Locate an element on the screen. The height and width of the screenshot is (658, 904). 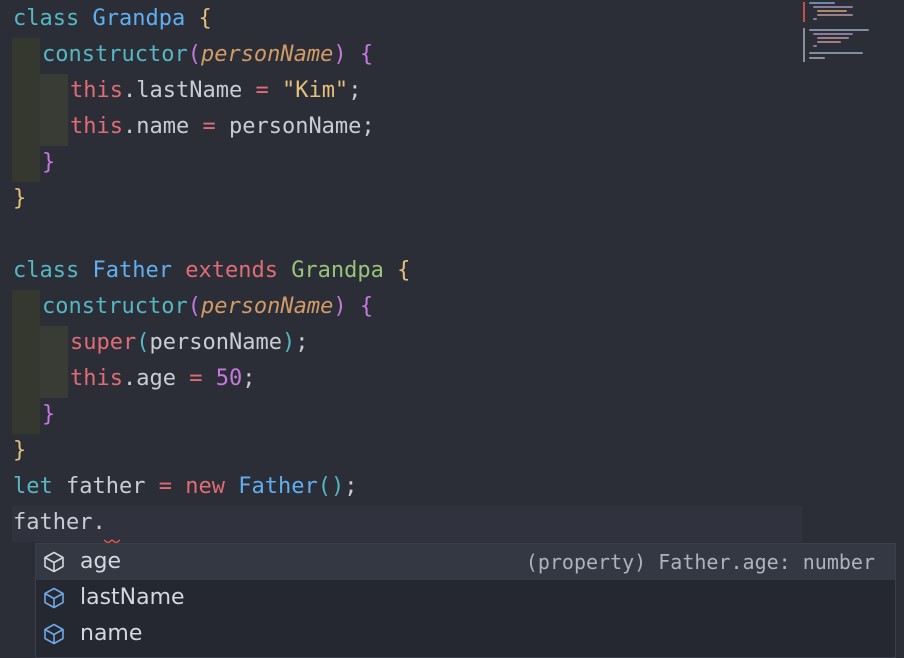
code-line-6: } is located at coordinates (20, 198).